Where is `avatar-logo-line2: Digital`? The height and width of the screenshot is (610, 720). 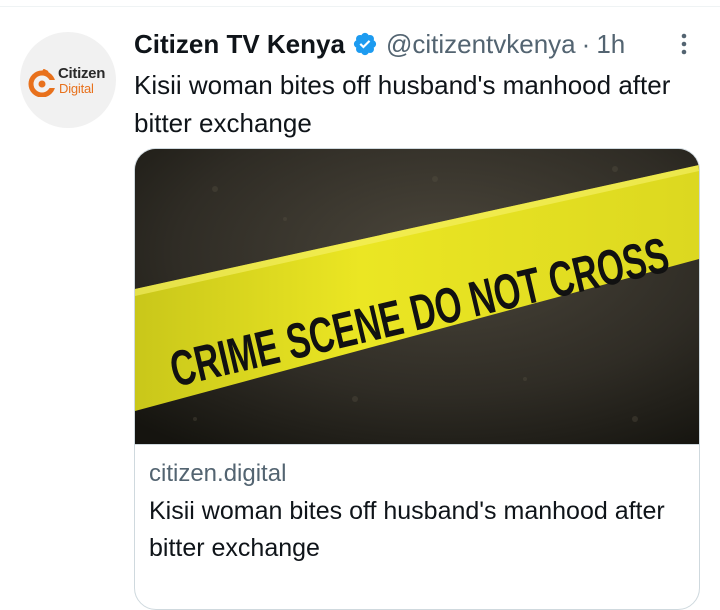 avatar-logo-line2: Digital is located at coordinates (76, 88).